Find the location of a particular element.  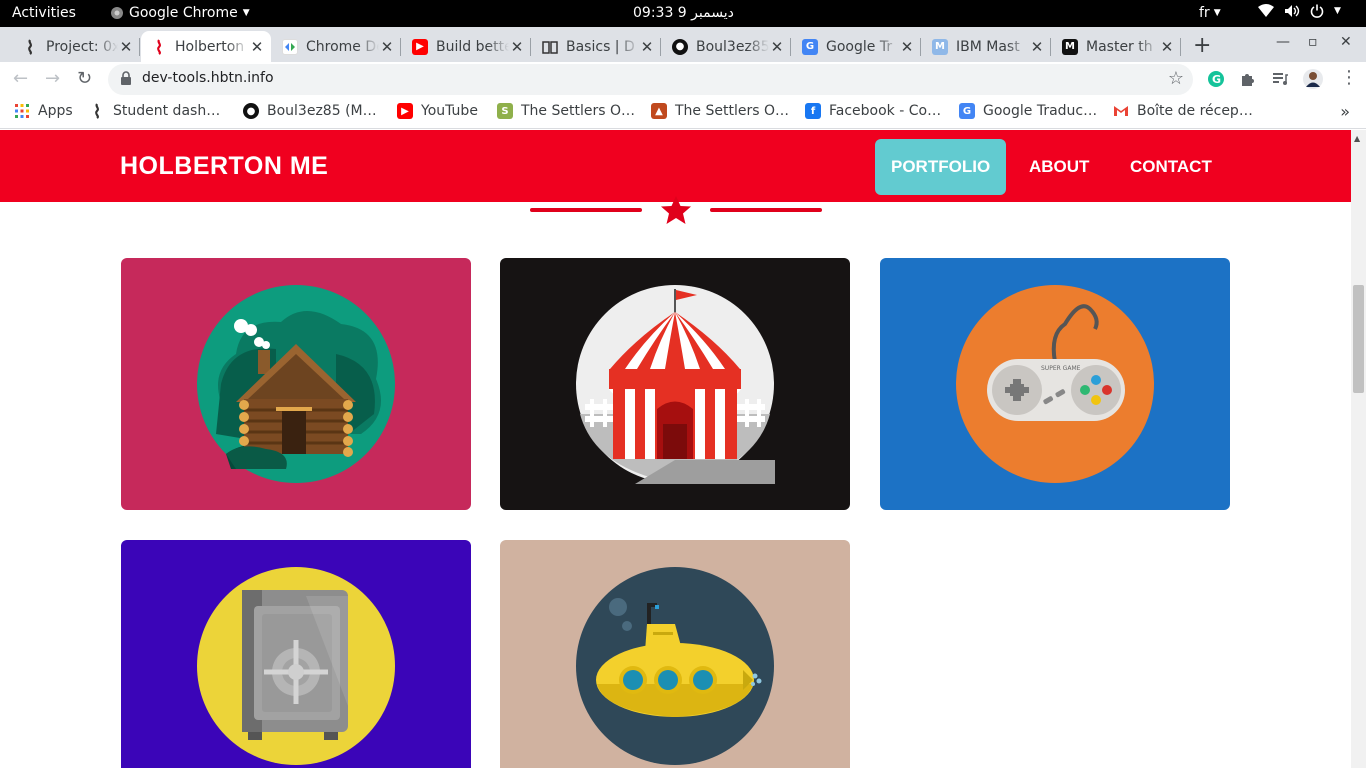

svg-text: G is located at coordinates (1216, 79).